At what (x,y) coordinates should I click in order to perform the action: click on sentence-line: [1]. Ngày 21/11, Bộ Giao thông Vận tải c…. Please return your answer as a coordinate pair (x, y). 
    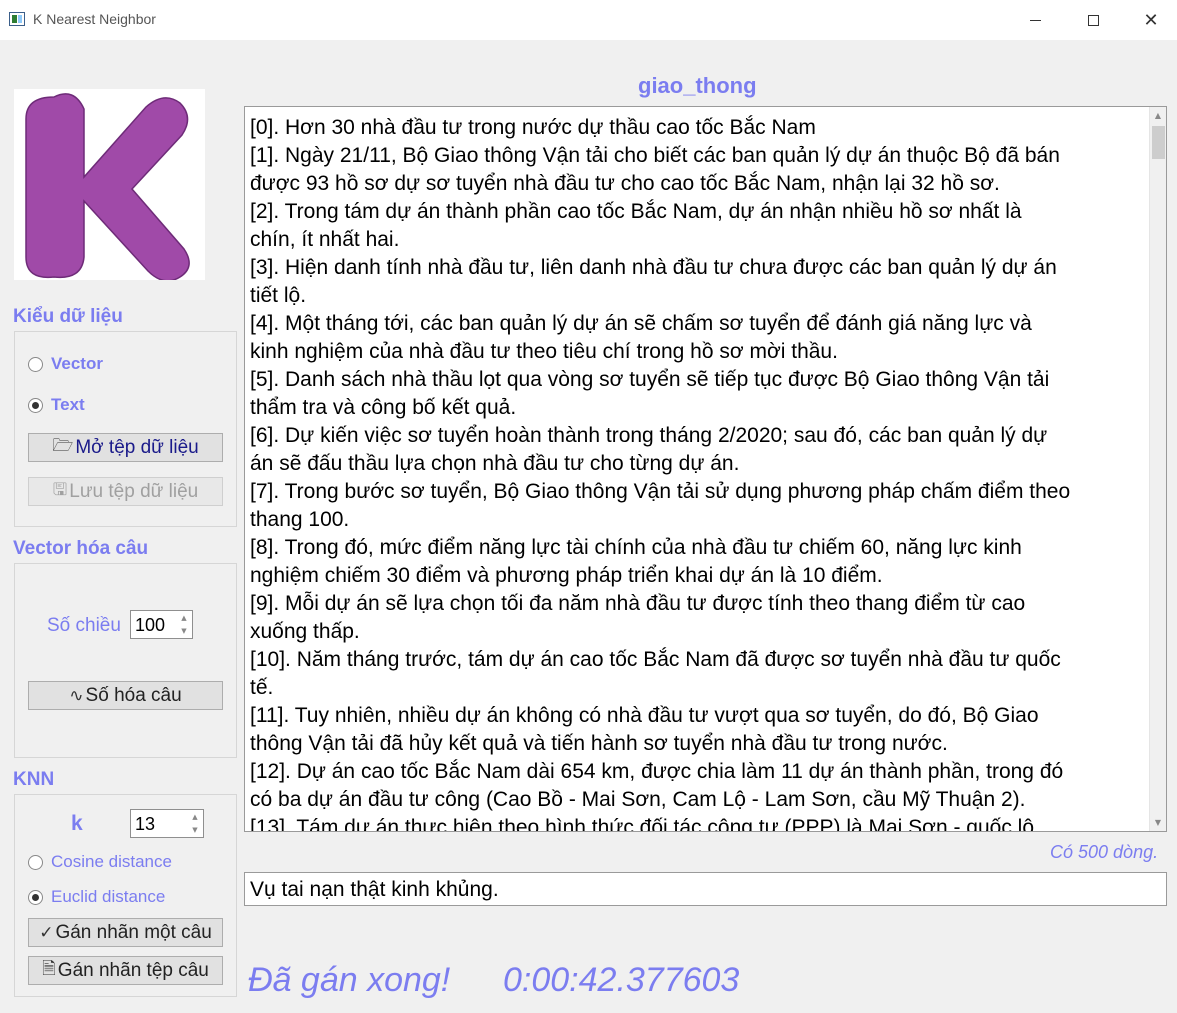
    Looking at the image, I should click on (655, 155).